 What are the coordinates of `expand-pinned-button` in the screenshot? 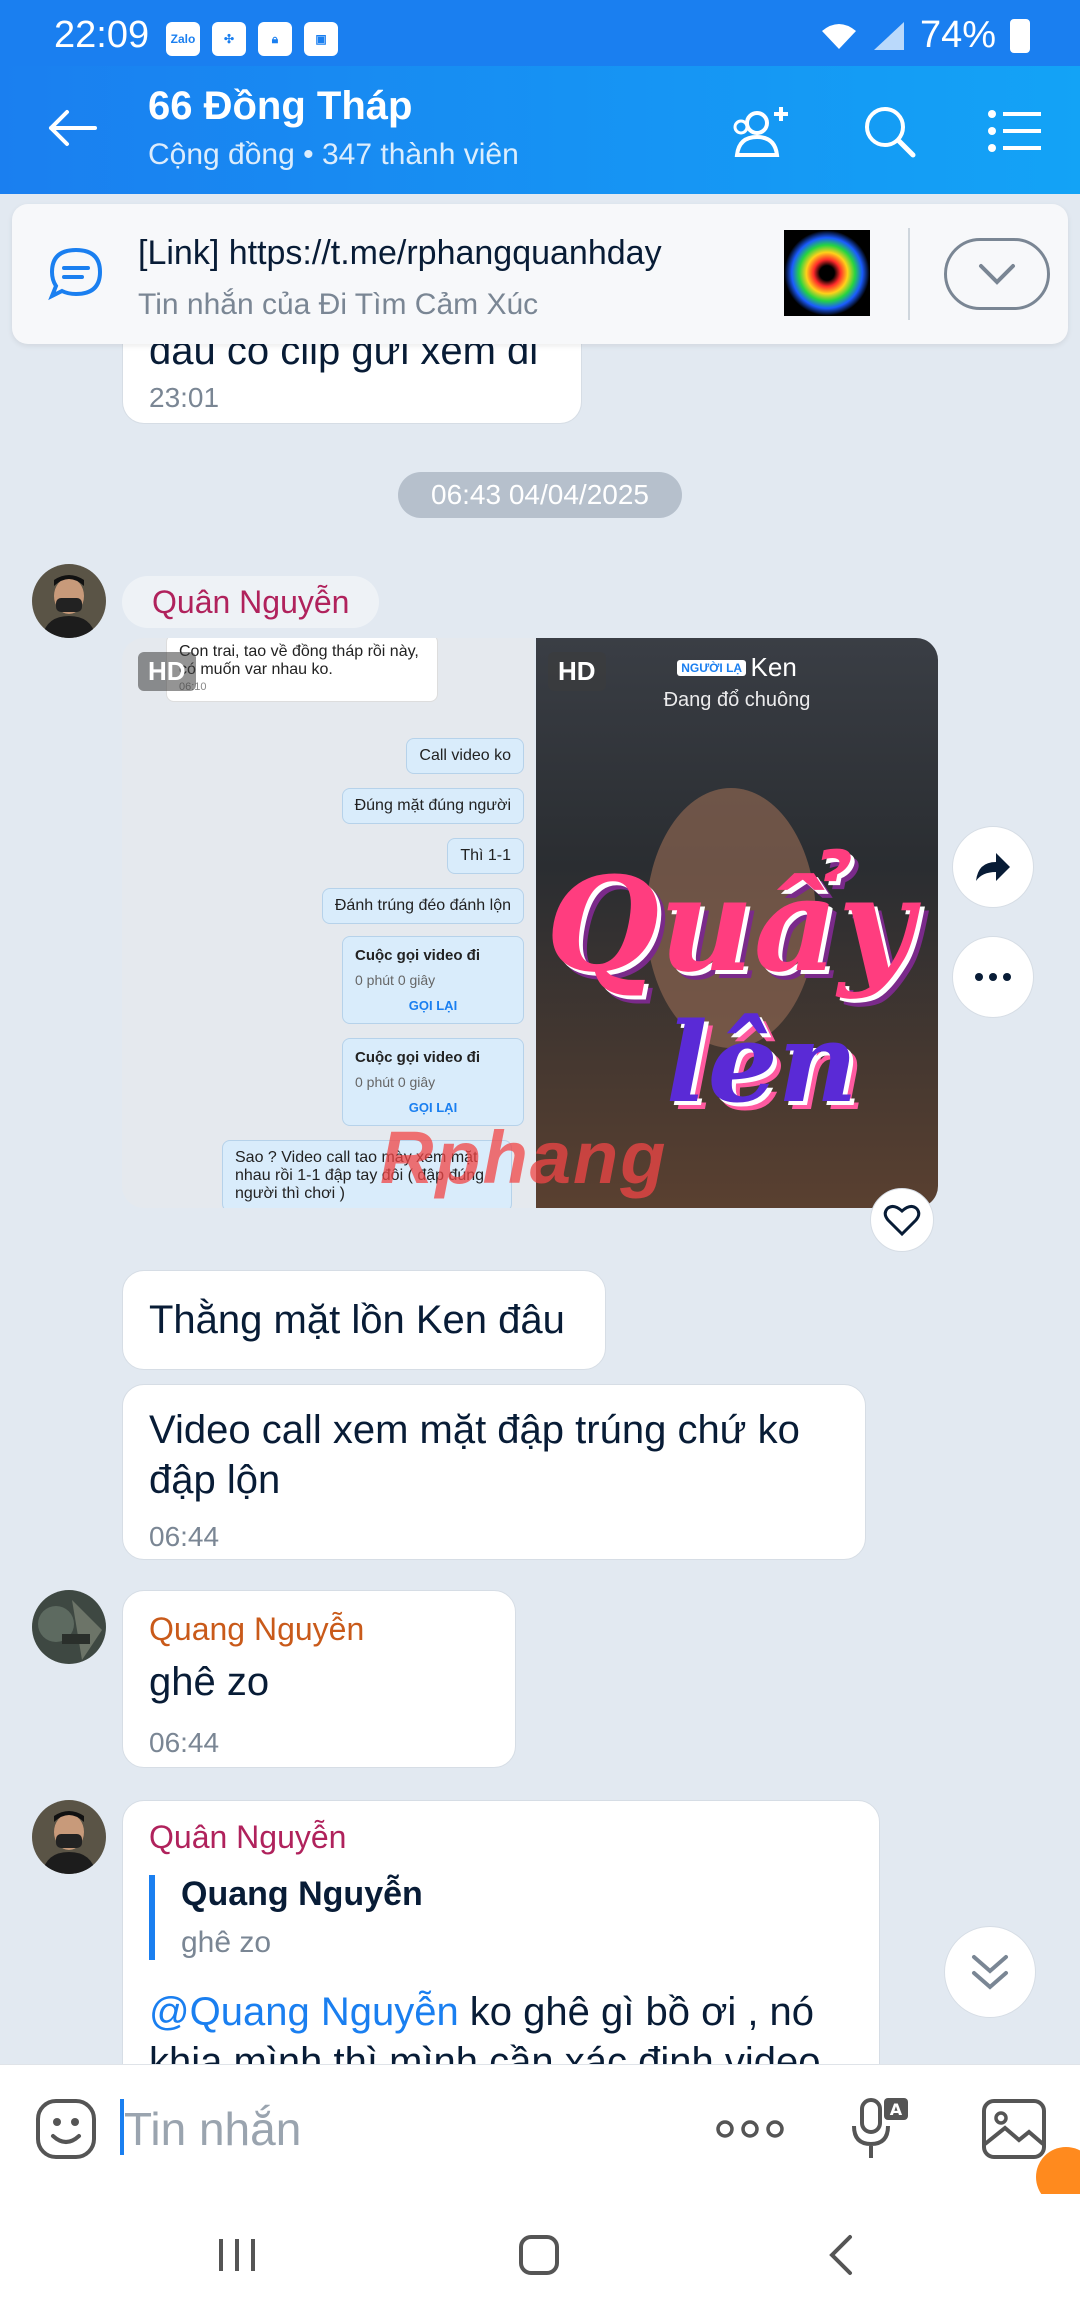 It's located at (997, 274).